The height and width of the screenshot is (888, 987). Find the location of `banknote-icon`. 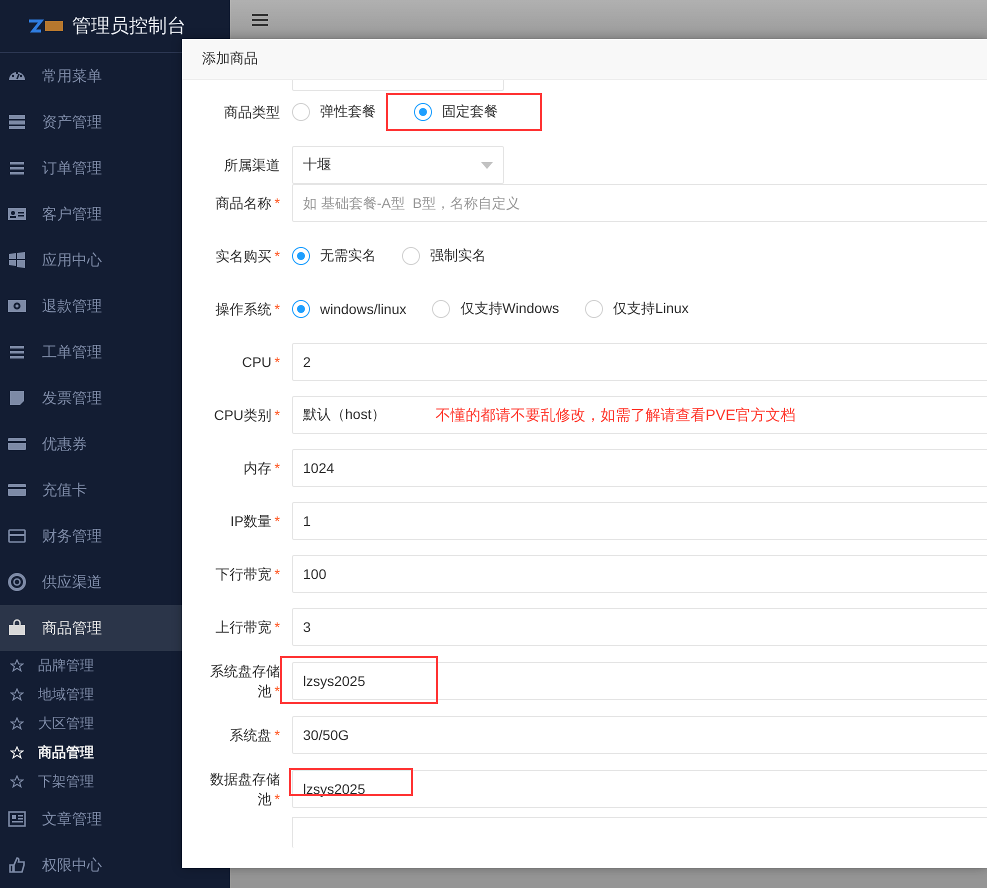

banknote-icon is located at coordinates (17, 306).